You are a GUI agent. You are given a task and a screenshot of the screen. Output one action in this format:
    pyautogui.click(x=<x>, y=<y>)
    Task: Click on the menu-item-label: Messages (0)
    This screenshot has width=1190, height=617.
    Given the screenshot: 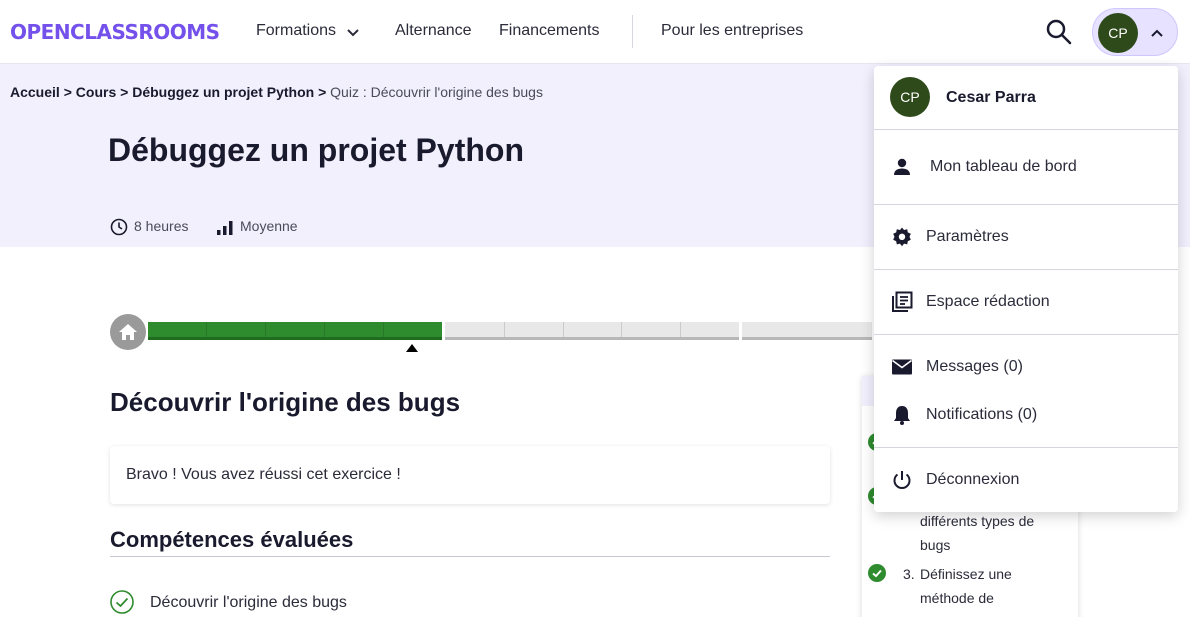 What is the action you would take?
    pyautogui.click(x=974, y=366)
    